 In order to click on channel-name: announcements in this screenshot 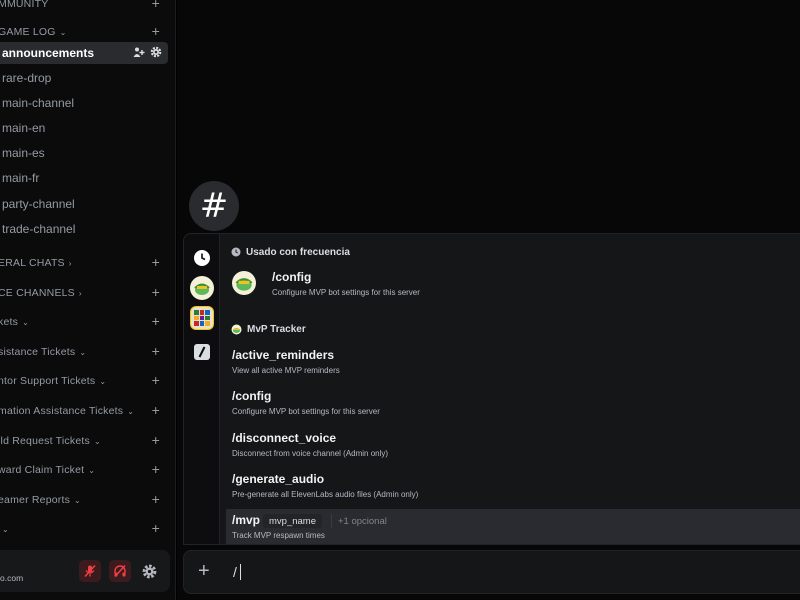, I will do `click(48, 53)`.